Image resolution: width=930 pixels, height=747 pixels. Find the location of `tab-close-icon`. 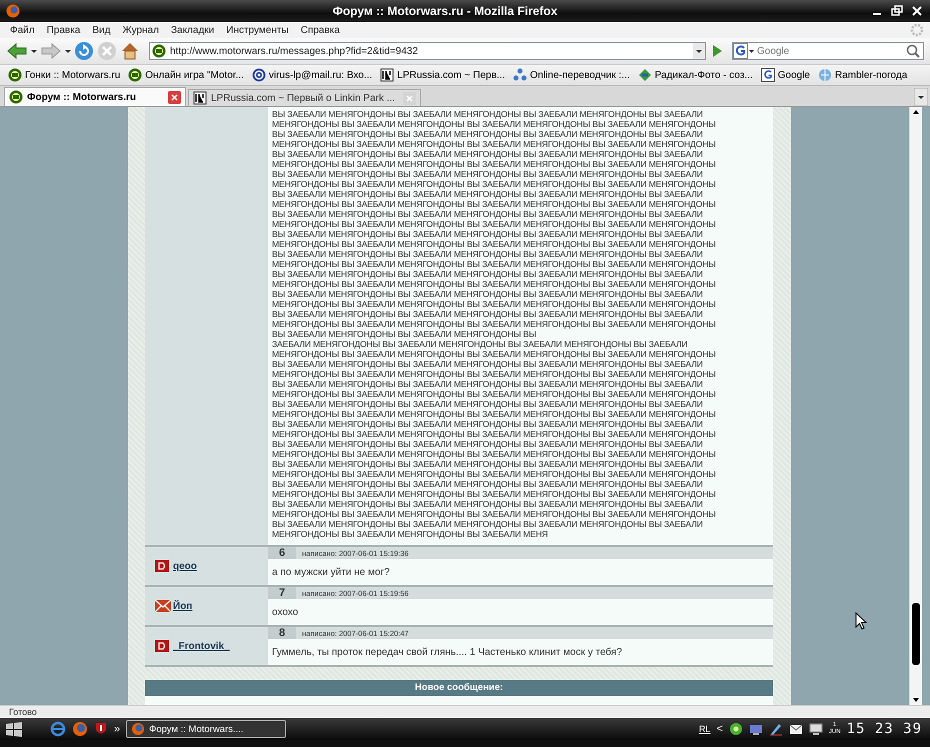

tab-close-icon is located at coordinates (174, 97).